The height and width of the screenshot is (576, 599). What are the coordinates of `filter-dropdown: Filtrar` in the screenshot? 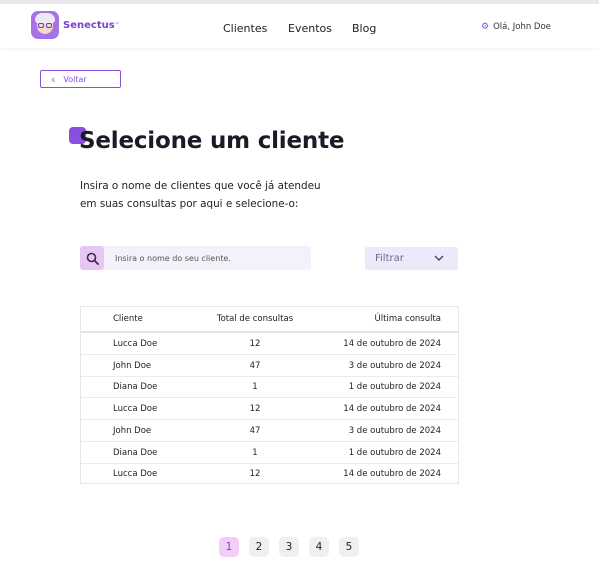 It's located at (411, 258).